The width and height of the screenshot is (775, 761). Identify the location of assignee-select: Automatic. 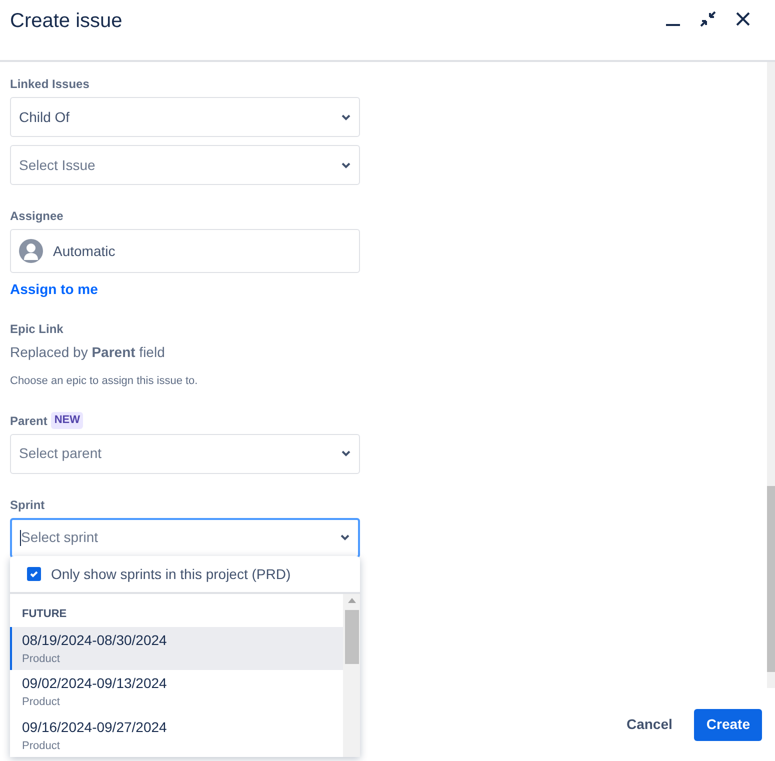
(185, 251).